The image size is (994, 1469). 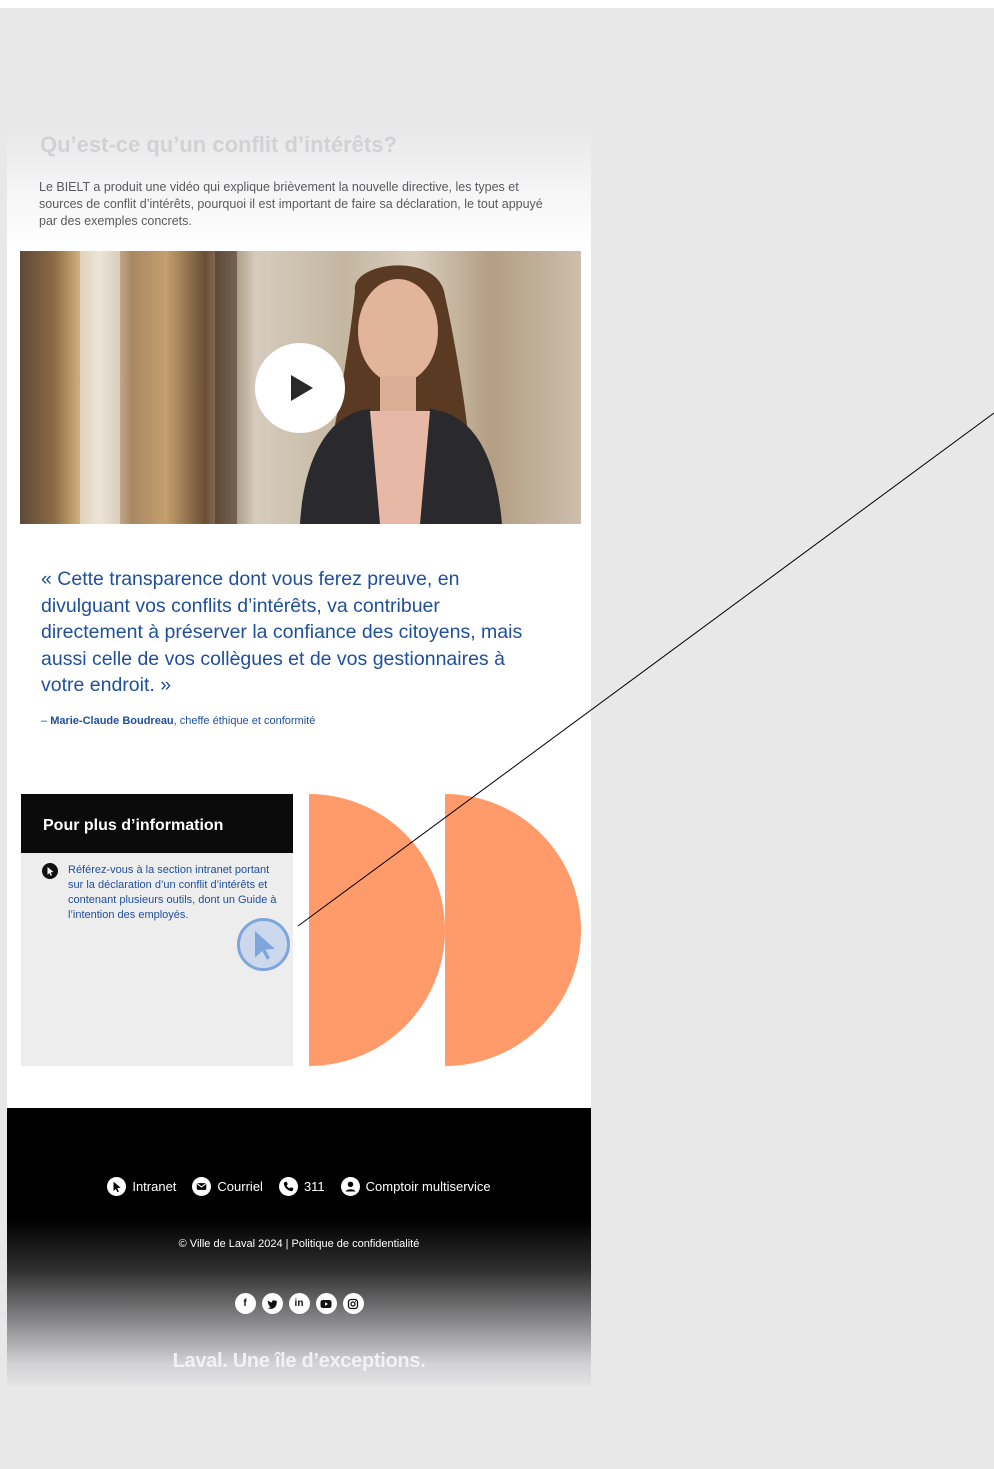 What do you see at coordinates (301, 1186) in the screenshot?
I see `footer-link-311: 311` at bounding box center [301, 1186].